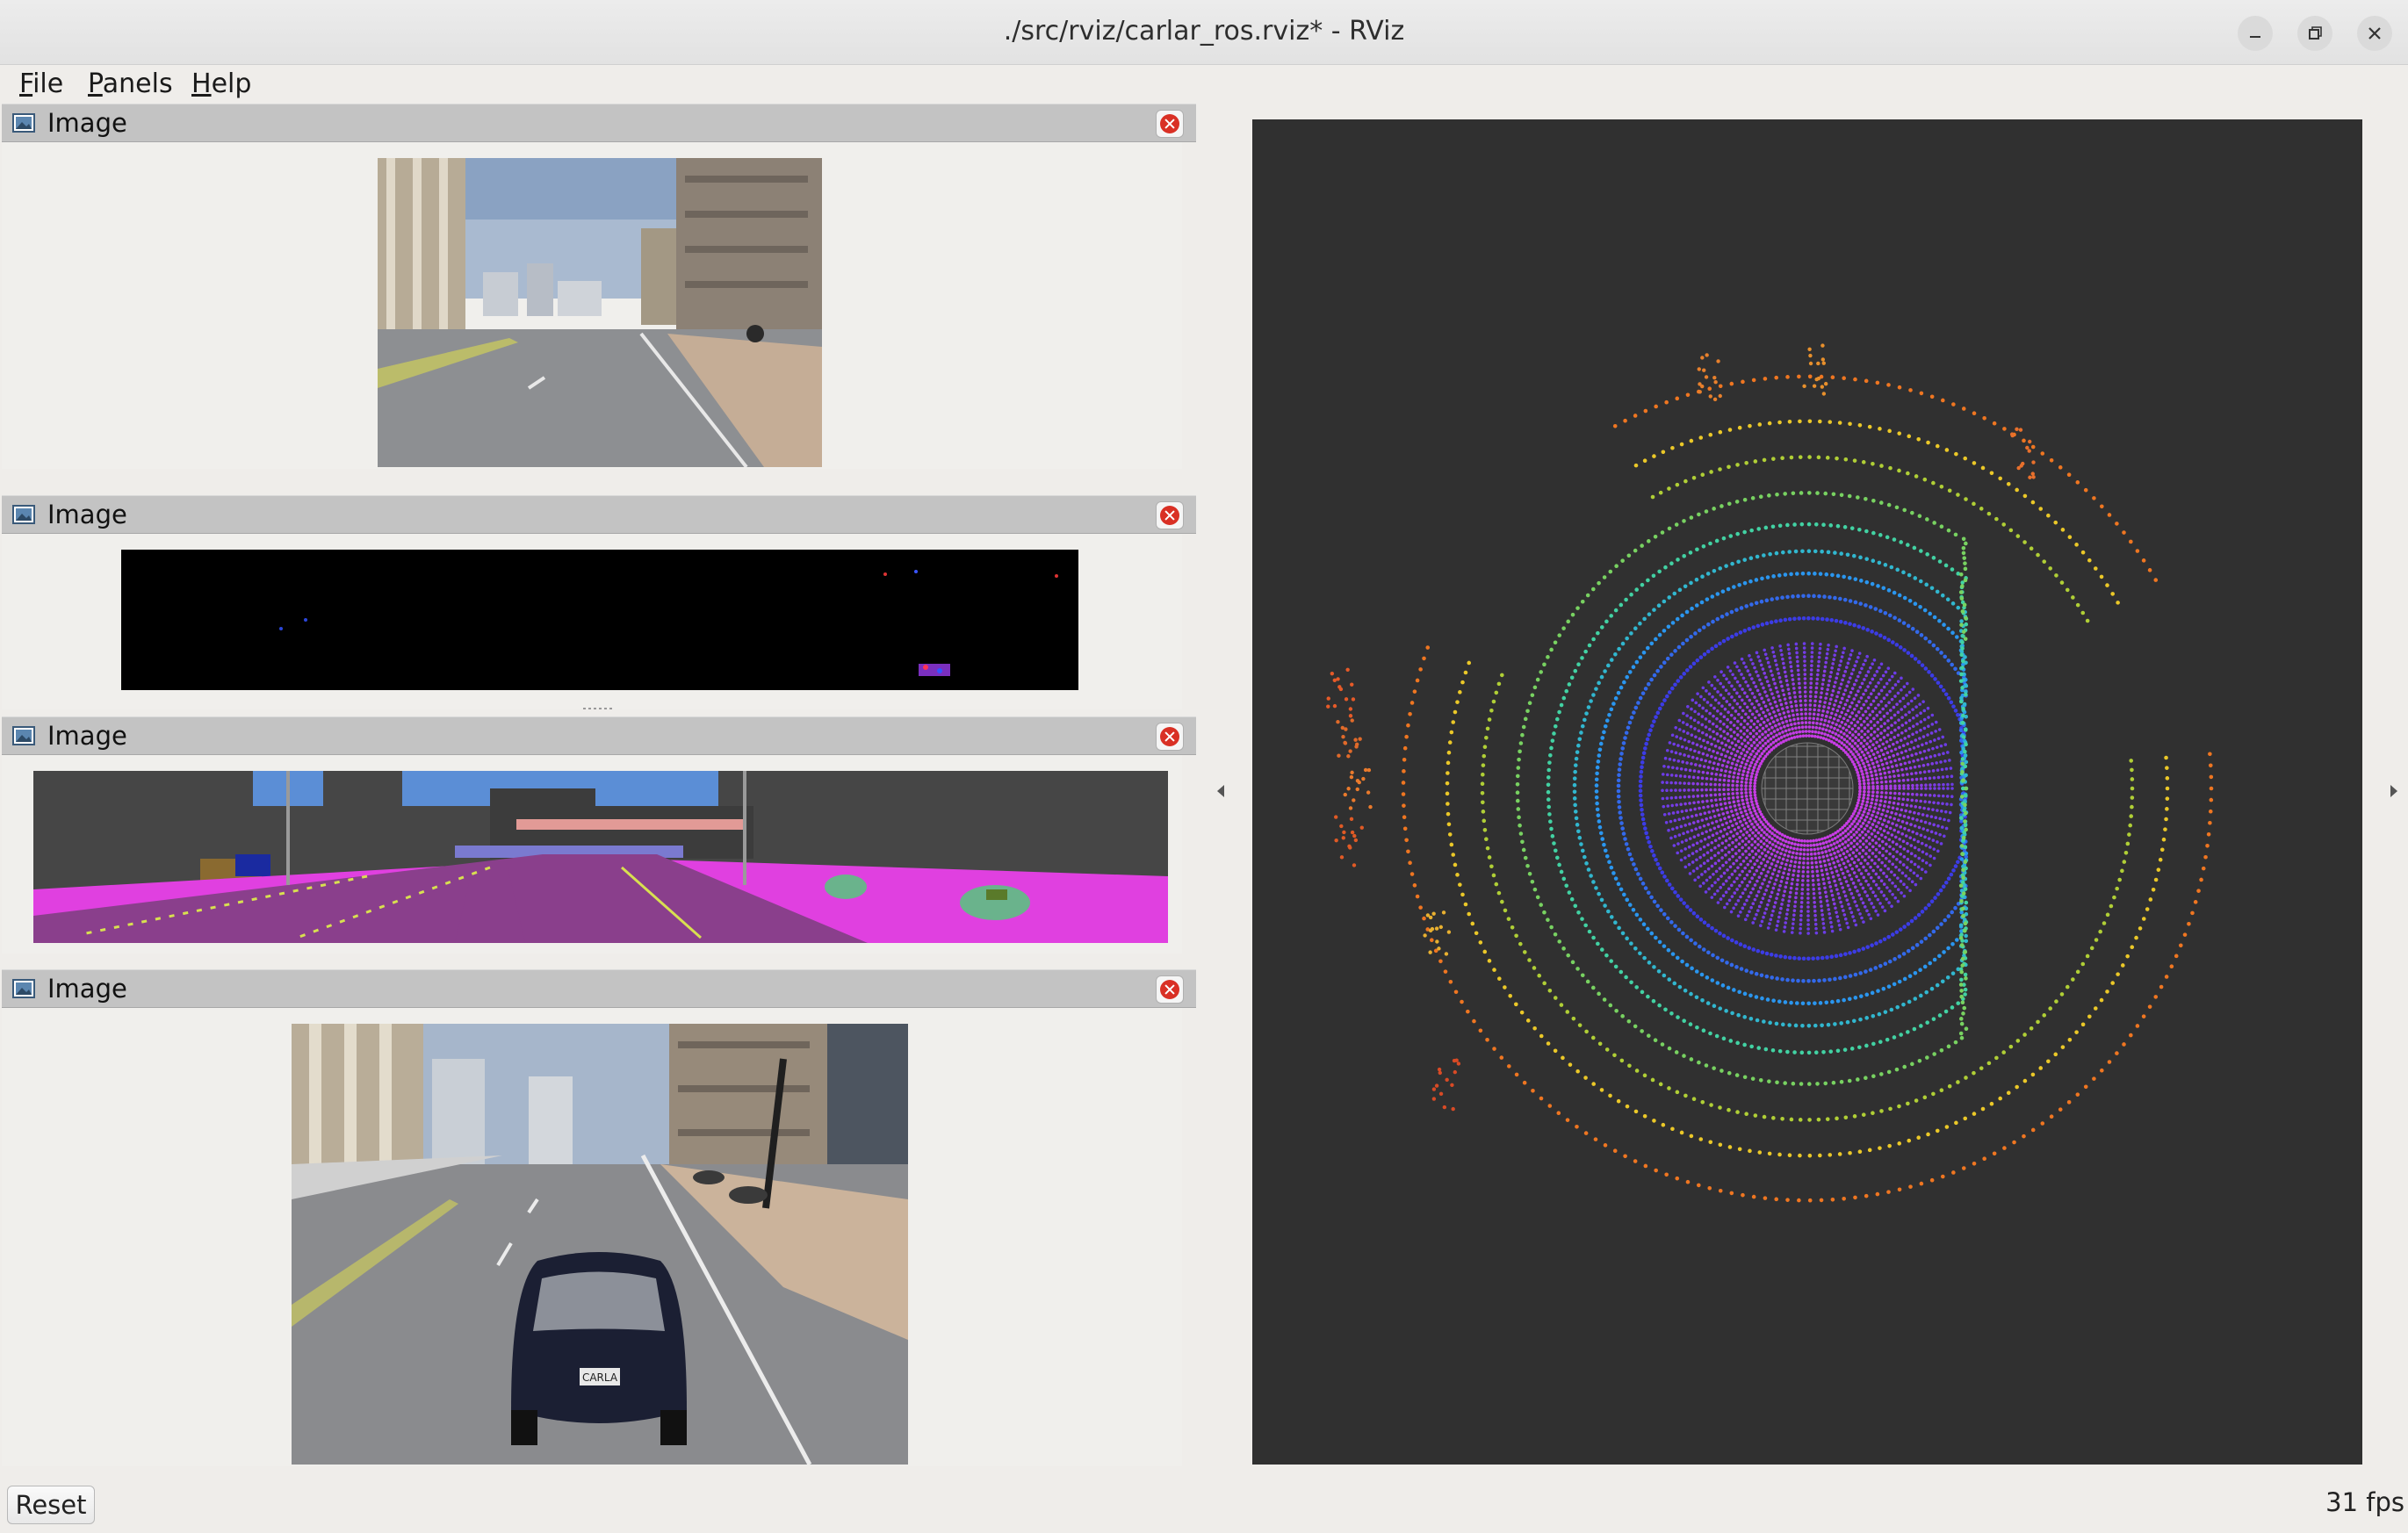  Describe the element at coordinates (600, 1244) in the screenshot. I see `chase-camera-image: CARLA` at that location.